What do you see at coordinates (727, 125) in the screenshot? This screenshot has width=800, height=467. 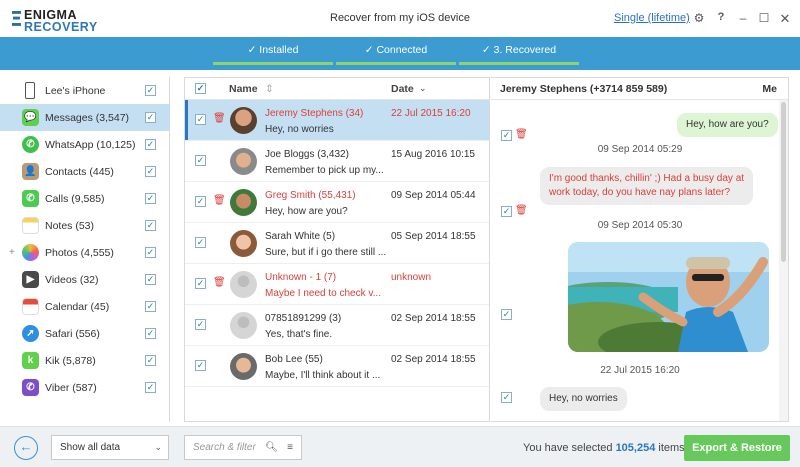 I see `message-bubble-sent: Hey, how are you?` at bounding box center [727, 125].